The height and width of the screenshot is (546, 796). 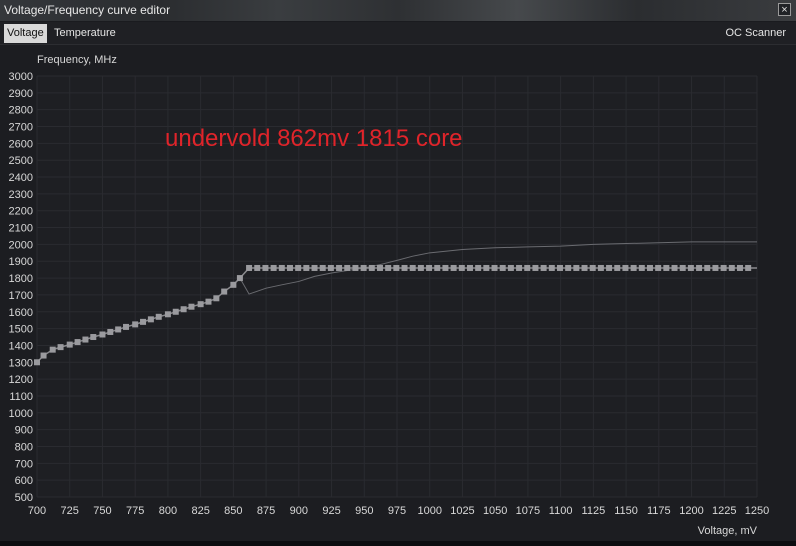 I want to click on title-bar: Voltage/Frequency curve editor ×, so click(x=398, y=10).